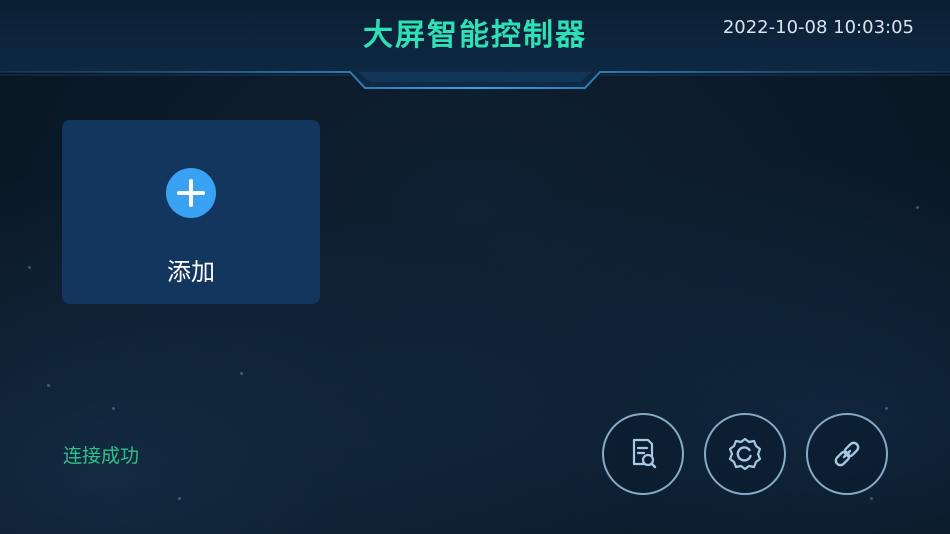 Image resolution: width=950 pixels, height=534 pixels. I want to click on connection-link-button, so click(847, 454).